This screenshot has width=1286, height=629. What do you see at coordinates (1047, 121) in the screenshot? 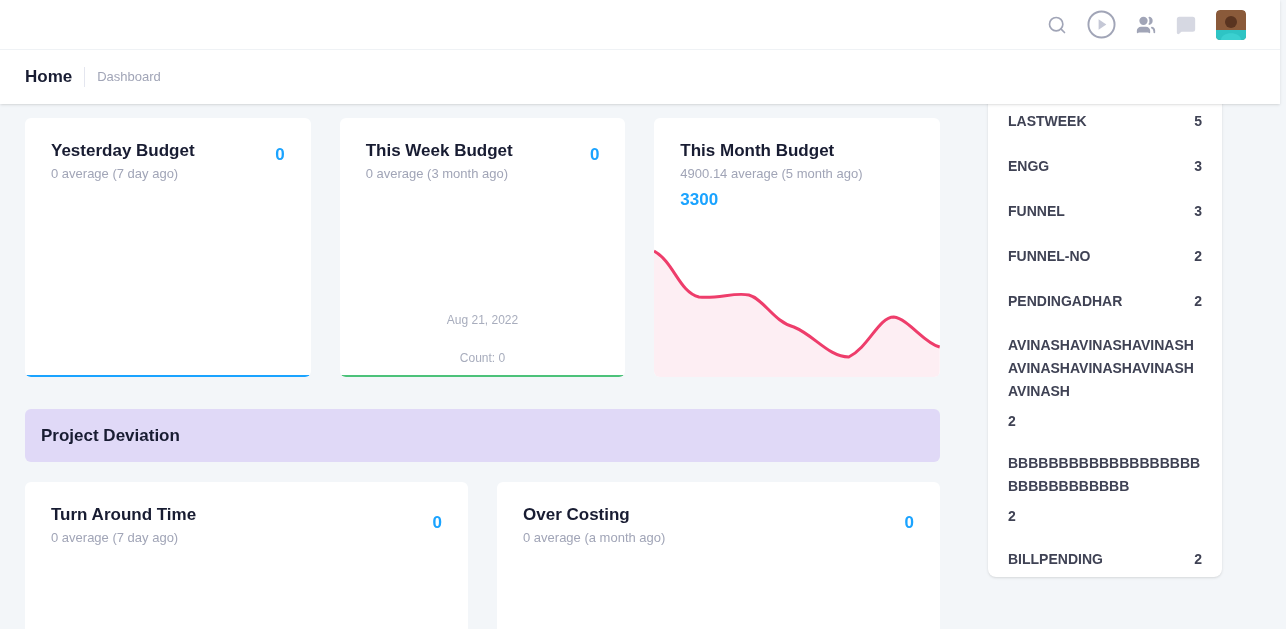
I see `list-label: LASTWEEK` at bounding box center [1047, 121].